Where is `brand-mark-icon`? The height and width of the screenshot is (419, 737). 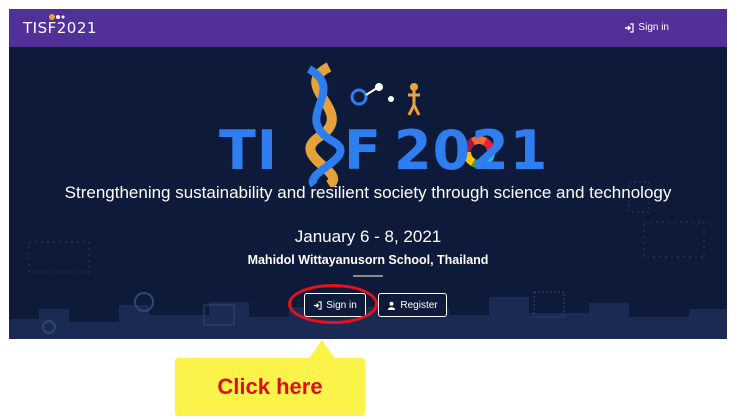
brand-mark-icon is located at coordinates (57, 17).